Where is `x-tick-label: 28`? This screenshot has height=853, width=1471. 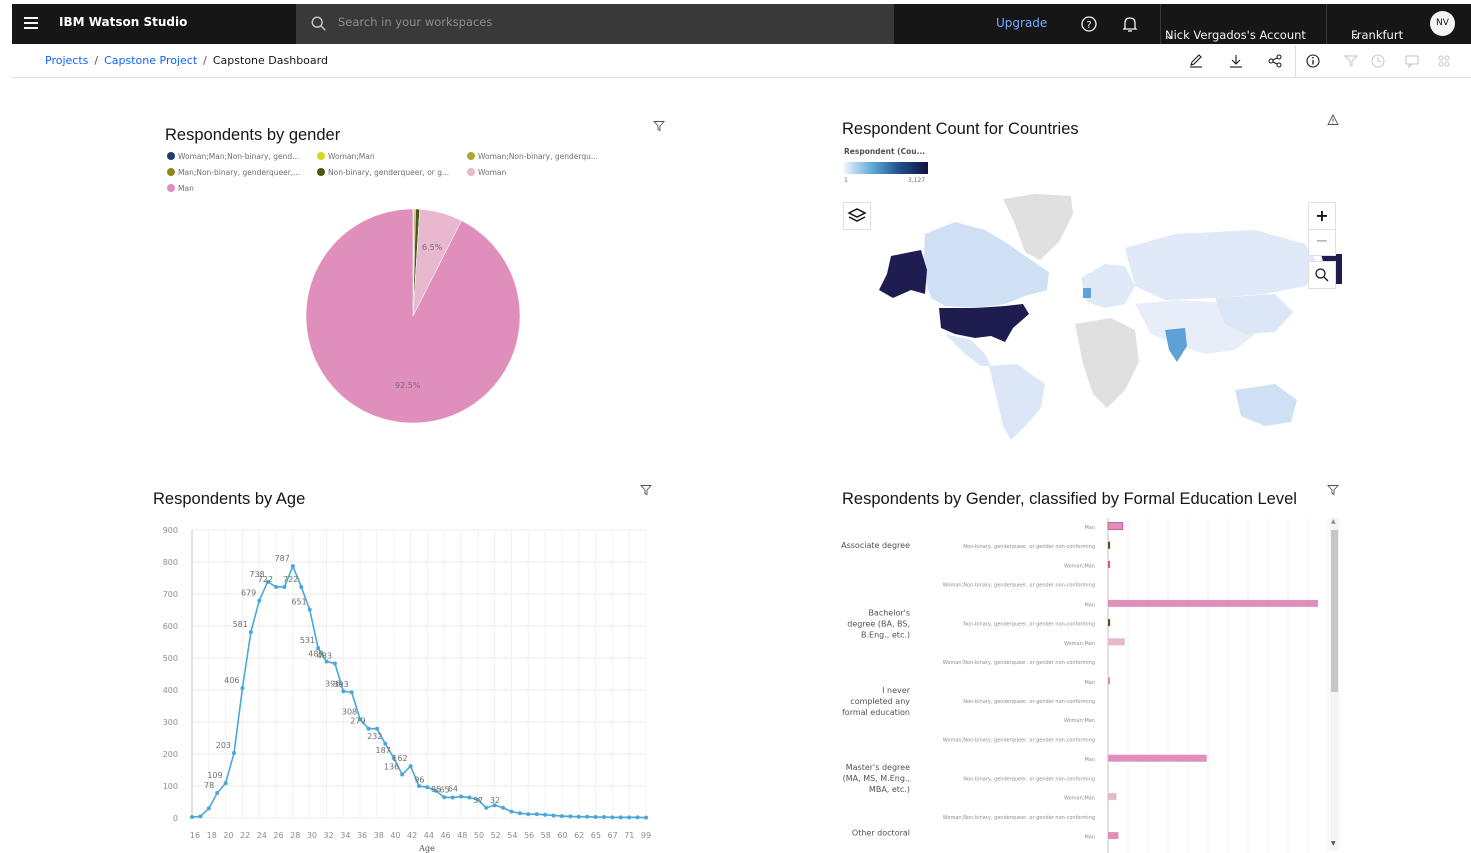 x-tick-label: 28 is located at coordinates (295, 835).